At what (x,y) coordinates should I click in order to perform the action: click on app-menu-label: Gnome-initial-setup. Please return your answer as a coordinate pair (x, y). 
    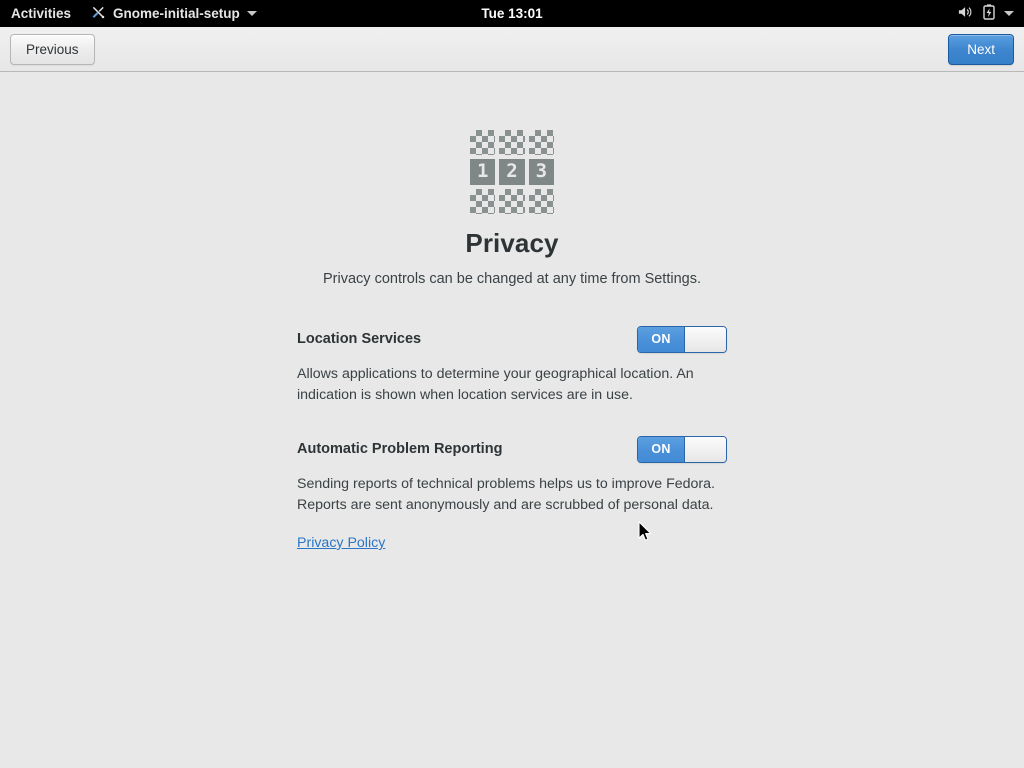
    Looking at the image, I should click on (176, 13).